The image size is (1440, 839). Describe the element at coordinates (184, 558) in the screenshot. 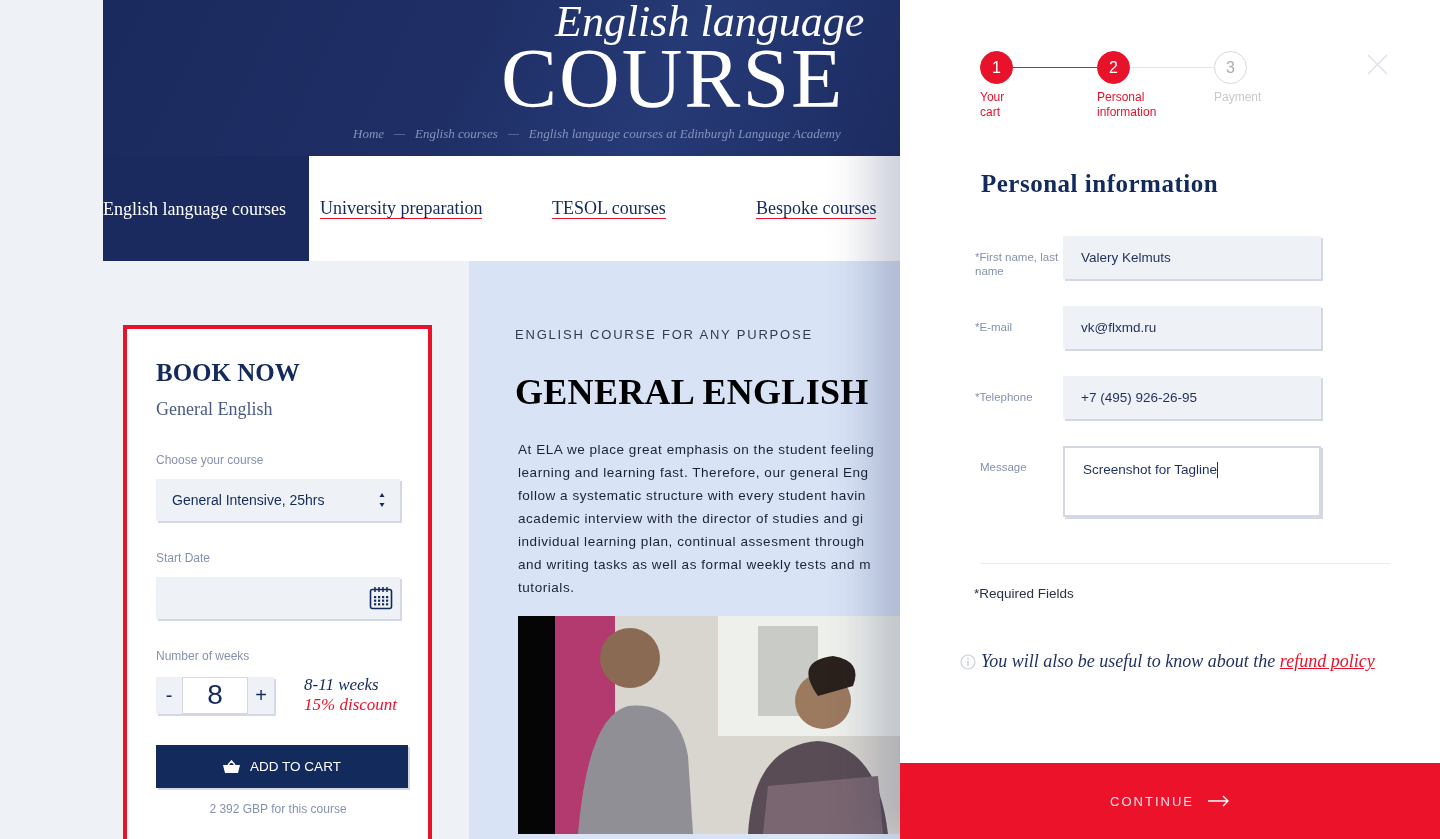

I see `field-label: Start Date` at that location.